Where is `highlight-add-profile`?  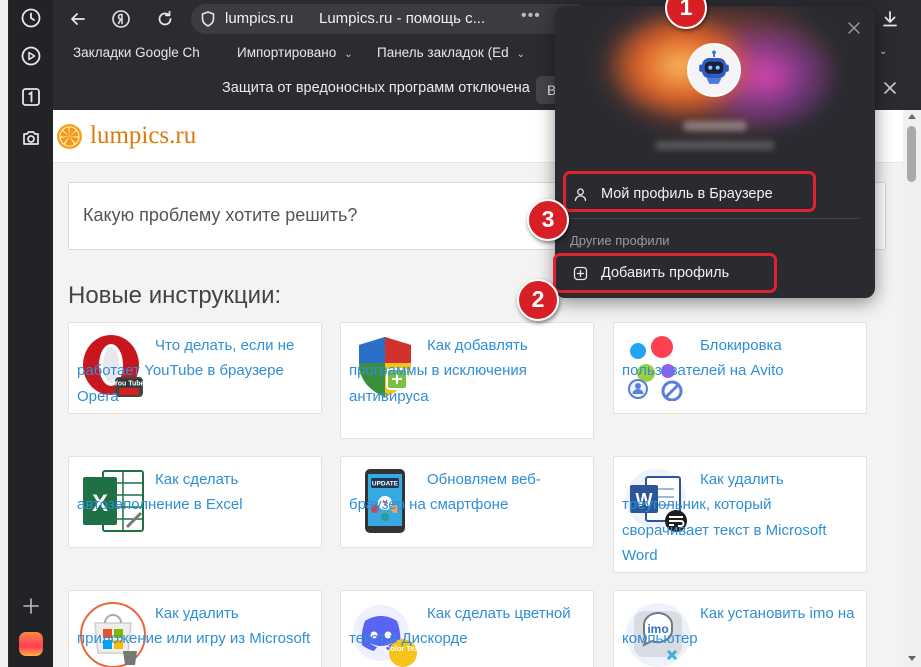
highlight-add-profile is located at coordinates (665, 273).